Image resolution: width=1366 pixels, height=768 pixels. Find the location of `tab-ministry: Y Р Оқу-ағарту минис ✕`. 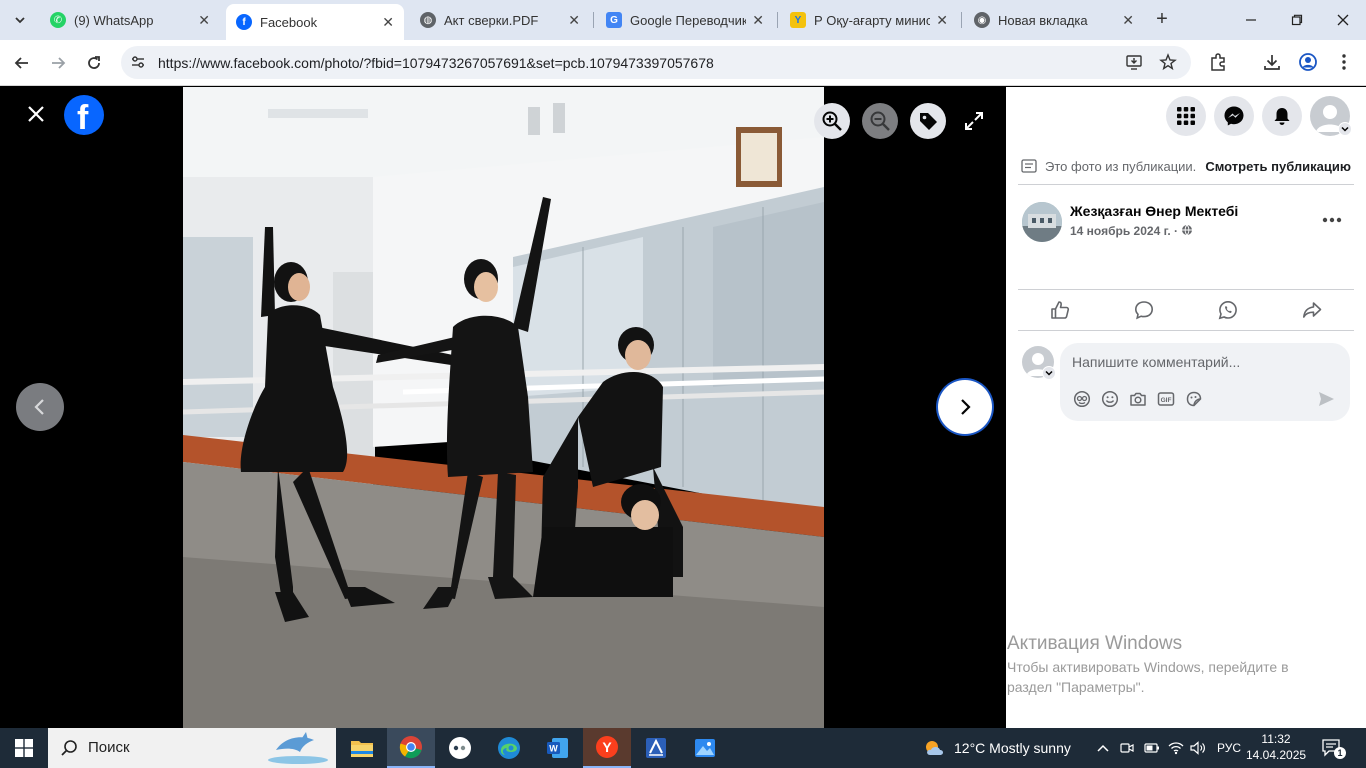

tab-ministry: Y Р Оқу-ағарту минис ✕ is located at coordinates (869, 20).